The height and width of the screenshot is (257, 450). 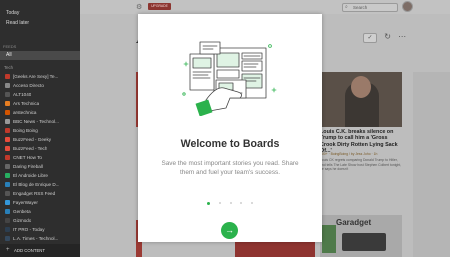 I want to click on sidebar-feed-item: FayerWayer, so click(x=40, y=202).